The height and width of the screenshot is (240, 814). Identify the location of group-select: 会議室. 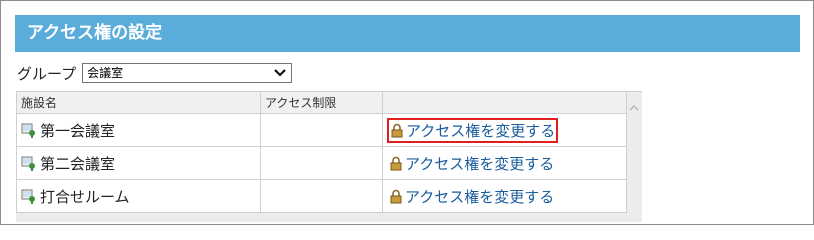
(187, 73).